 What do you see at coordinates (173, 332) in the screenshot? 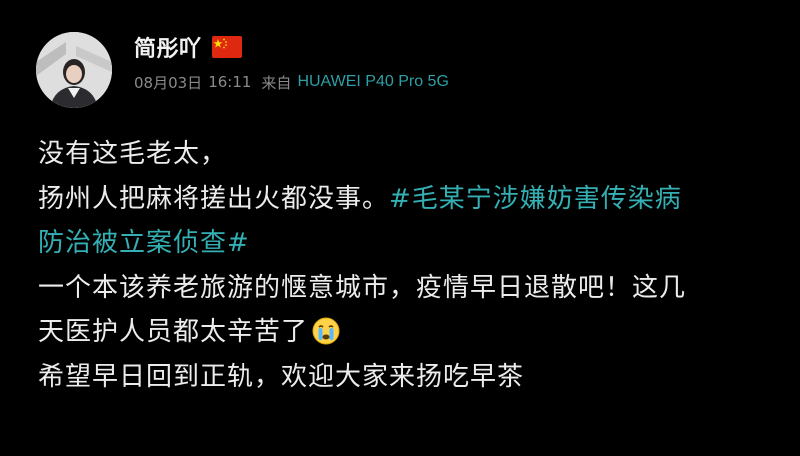
I see `content-text: 天医护人员都太辛苦了` at bounding box center [173, 332].